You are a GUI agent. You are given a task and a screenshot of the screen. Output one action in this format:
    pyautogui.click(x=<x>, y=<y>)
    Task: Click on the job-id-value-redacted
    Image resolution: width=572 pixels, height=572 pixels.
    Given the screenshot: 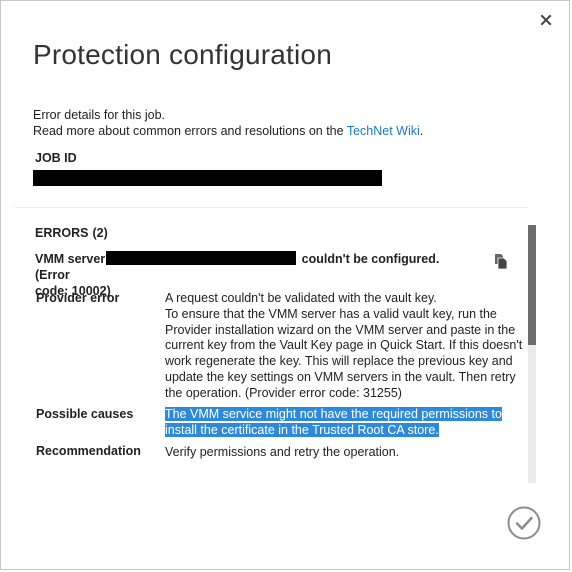 What is the action you would take?
    pyautogui.click(x=207, y=178)
    